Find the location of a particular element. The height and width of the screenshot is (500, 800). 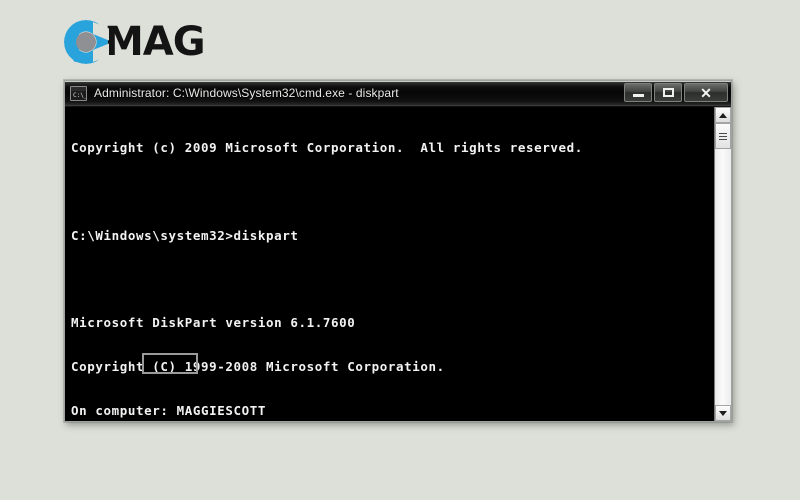

maximize-icon is located at coordinates (668, 92).